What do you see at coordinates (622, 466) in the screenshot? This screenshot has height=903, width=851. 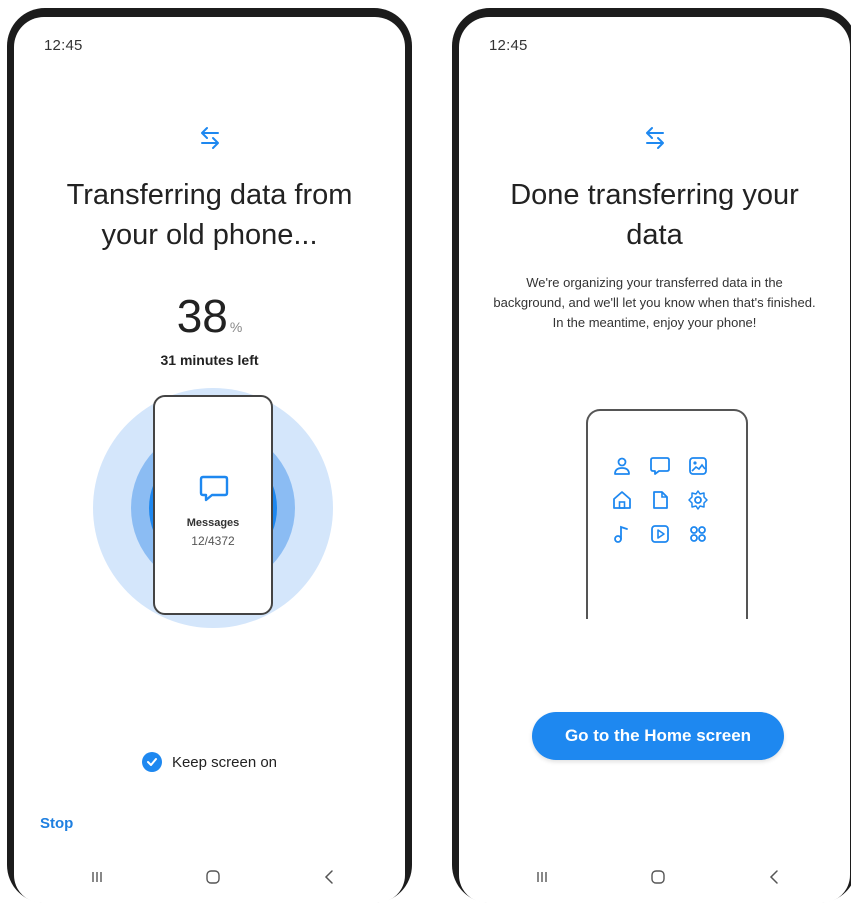 I see `contact-icon` at bounding box center [622, 466].